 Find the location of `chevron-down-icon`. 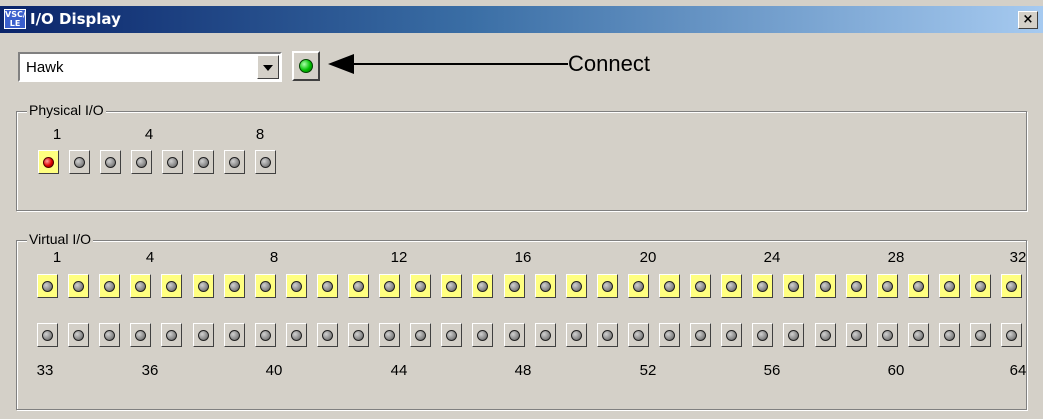

chevron-down-icon is located at coordinates (268, 67).